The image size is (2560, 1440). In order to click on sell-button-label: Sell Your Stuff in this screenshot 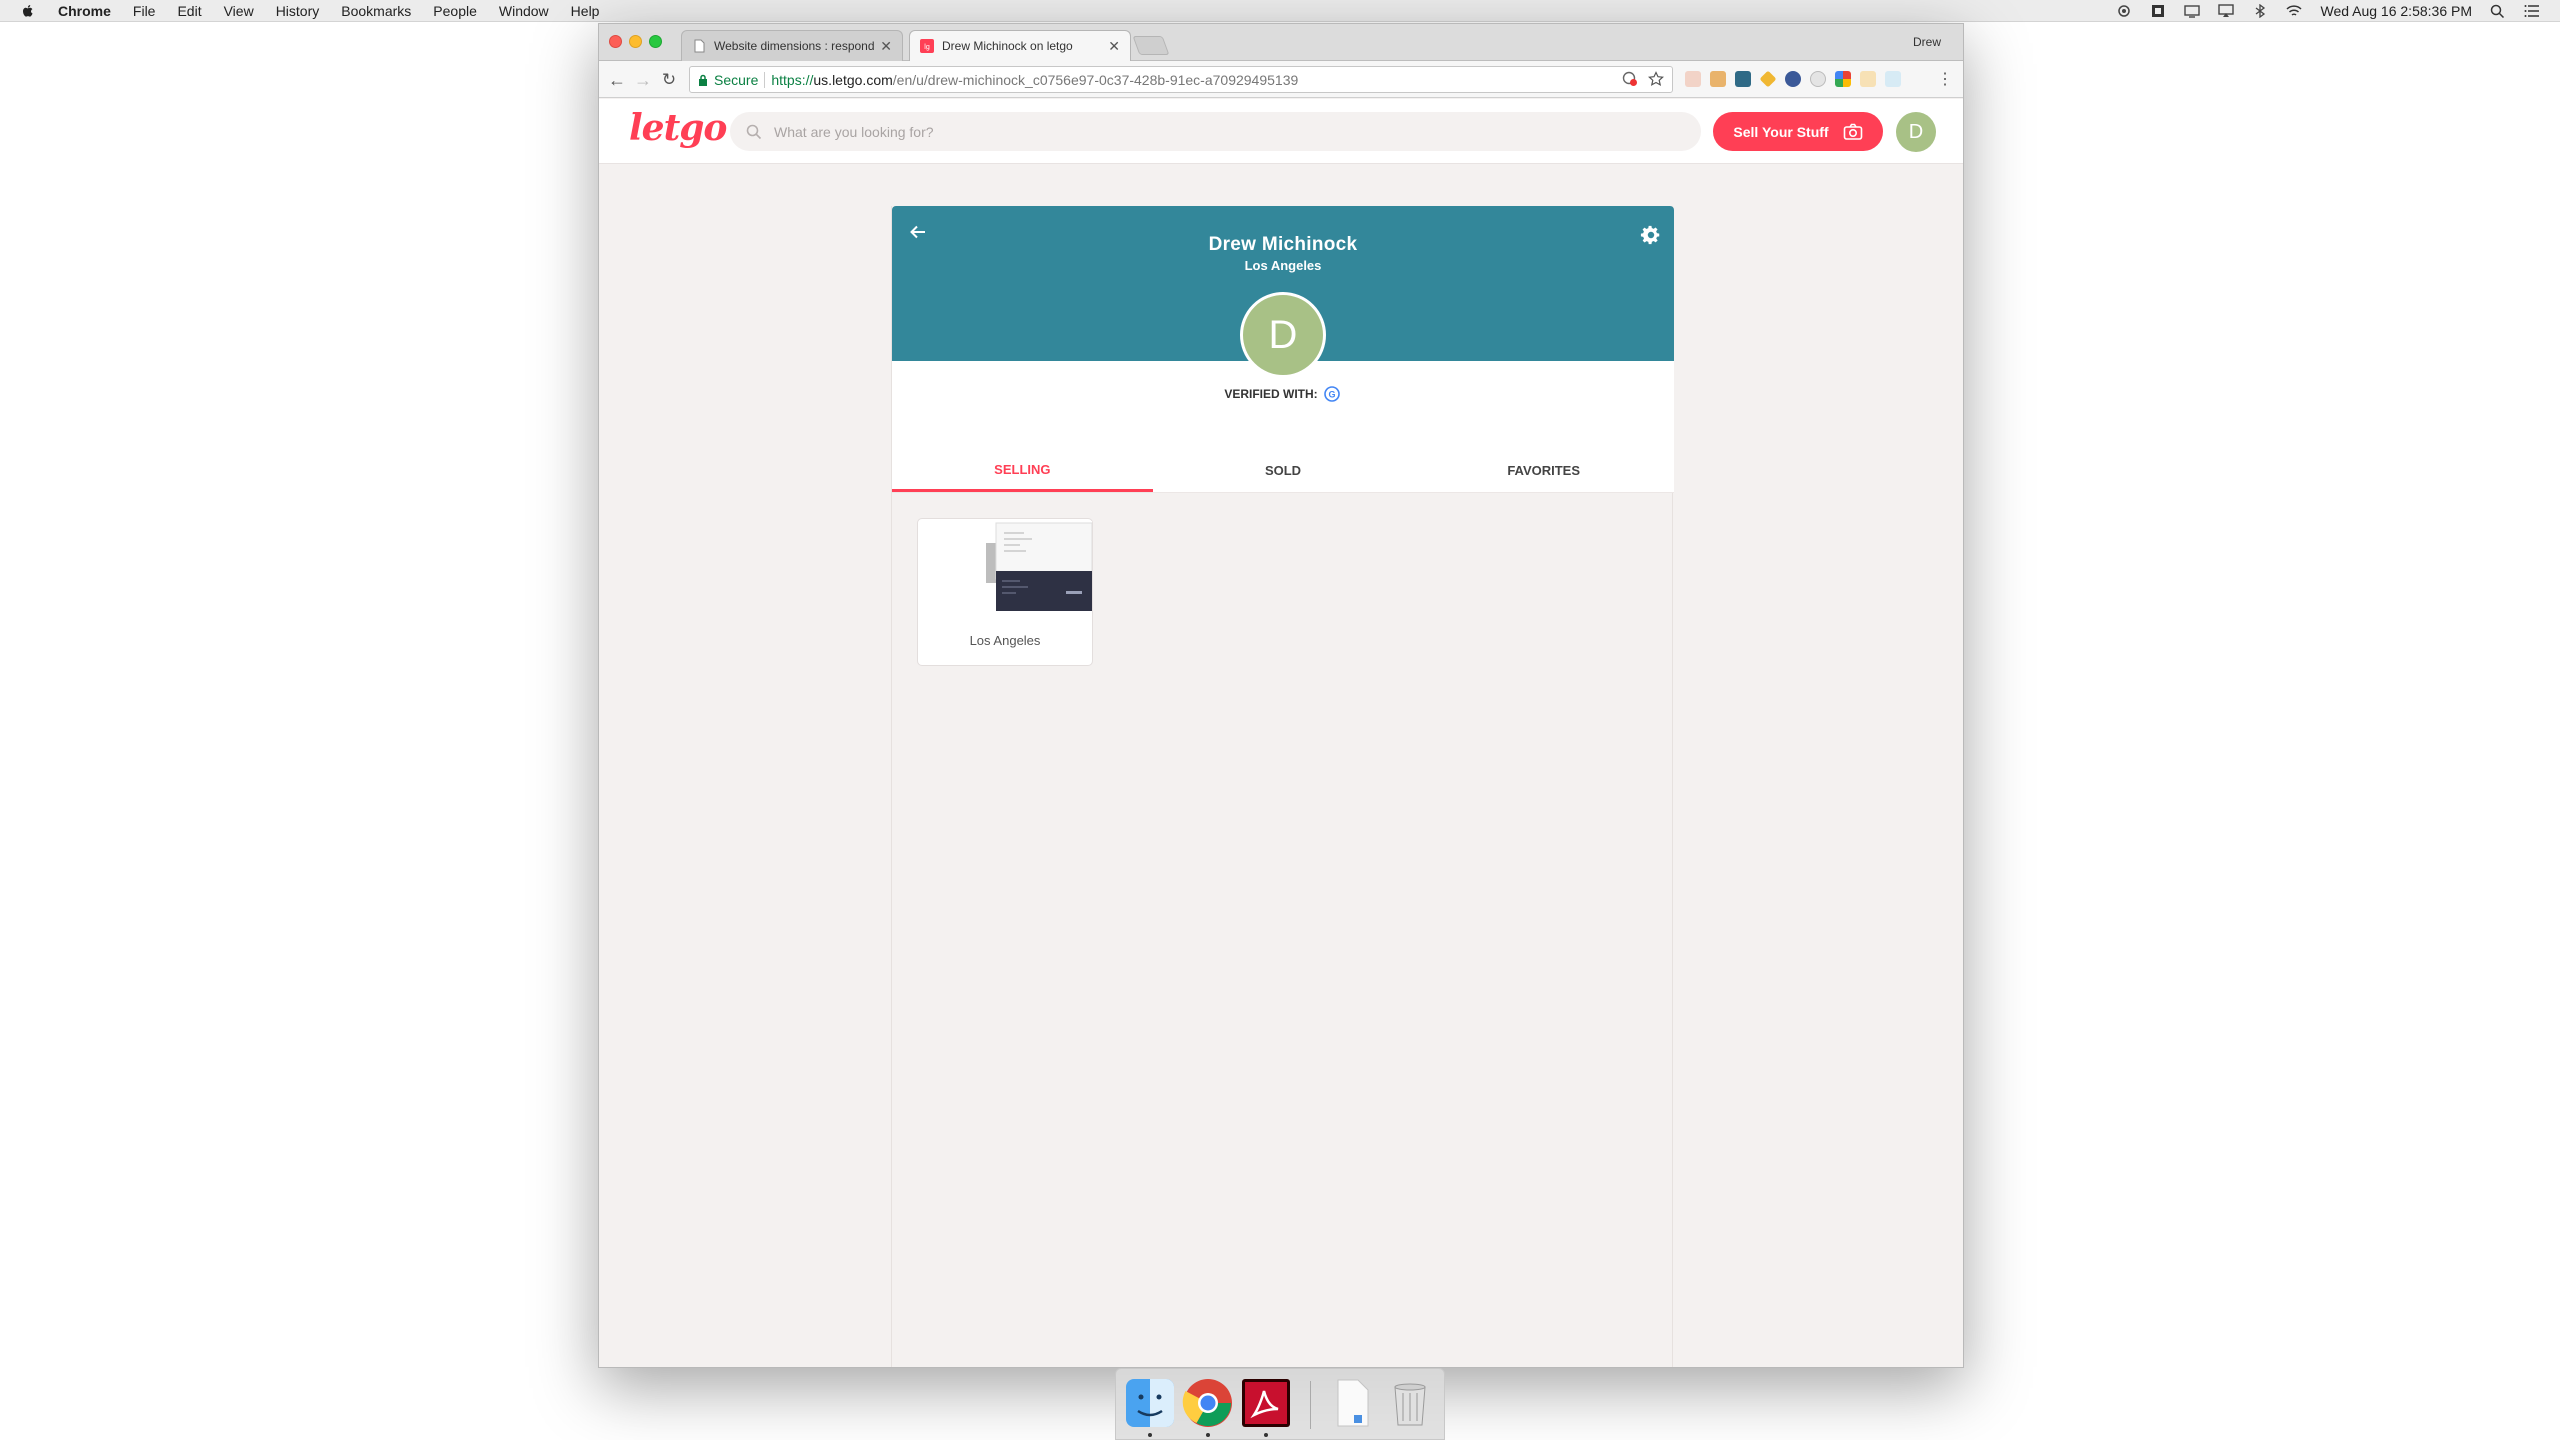, I will do `click(1781, 131)`.